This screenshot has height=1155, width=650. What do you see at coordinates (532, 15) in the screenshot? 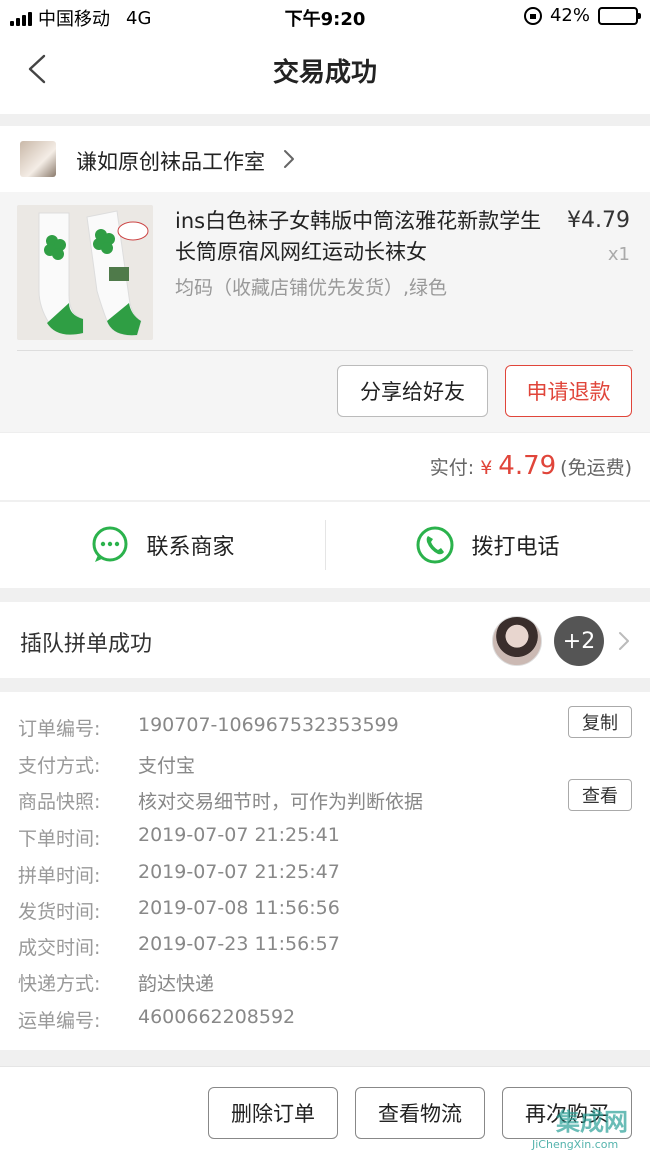
I see `rotation-lock-icon` at bounding box center [532, 15].